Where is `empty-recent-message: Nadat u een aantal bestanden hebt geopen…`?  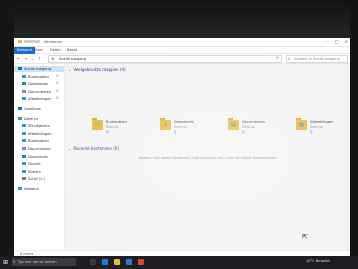
empty-recent-message: Nadat u een aantal bestanden hebt geopen… is located at coordinates (208, 158).